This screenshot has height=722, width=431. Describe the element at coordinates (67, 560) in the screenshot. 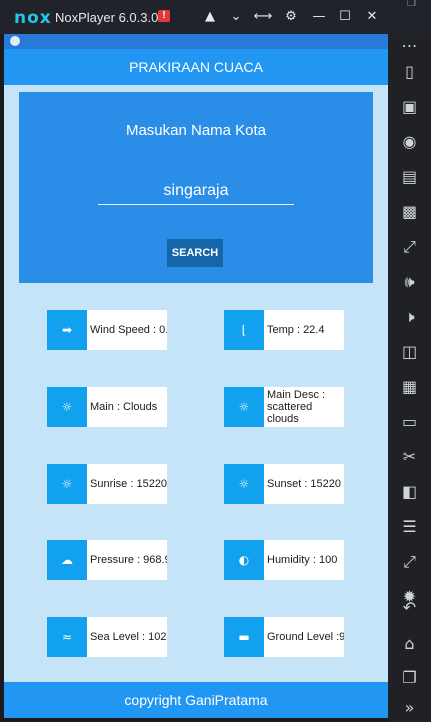

I see `pressure-icon: ☁` at that location.